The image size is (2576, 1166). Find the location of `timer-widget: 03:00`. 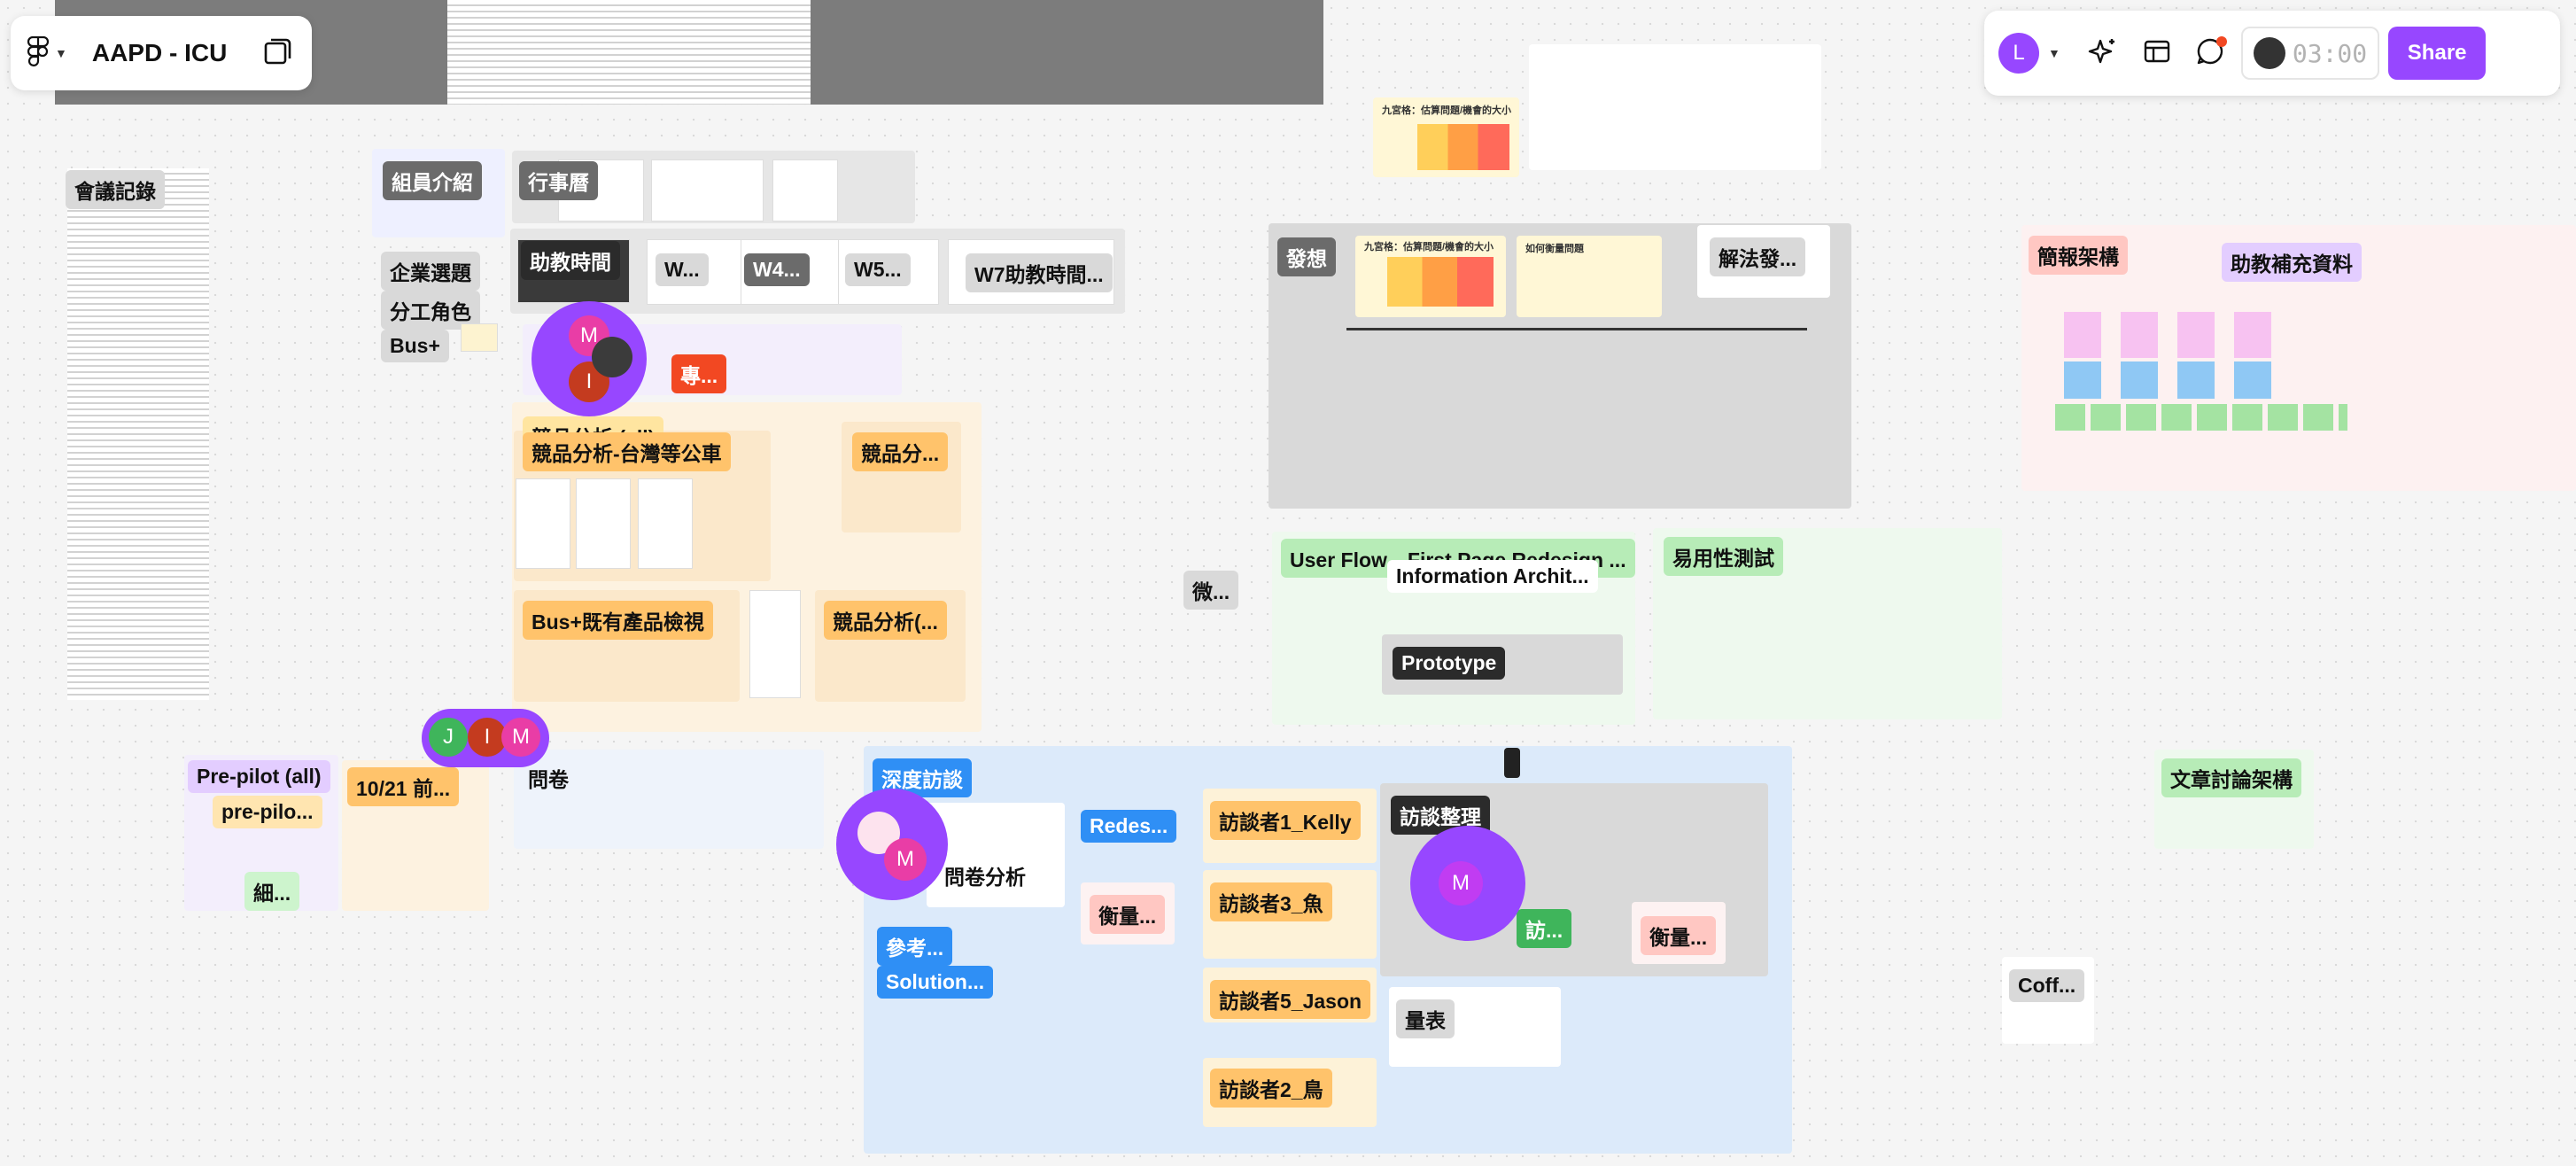

timer-widget: 03:00 is located at coordinates (2310, 53).